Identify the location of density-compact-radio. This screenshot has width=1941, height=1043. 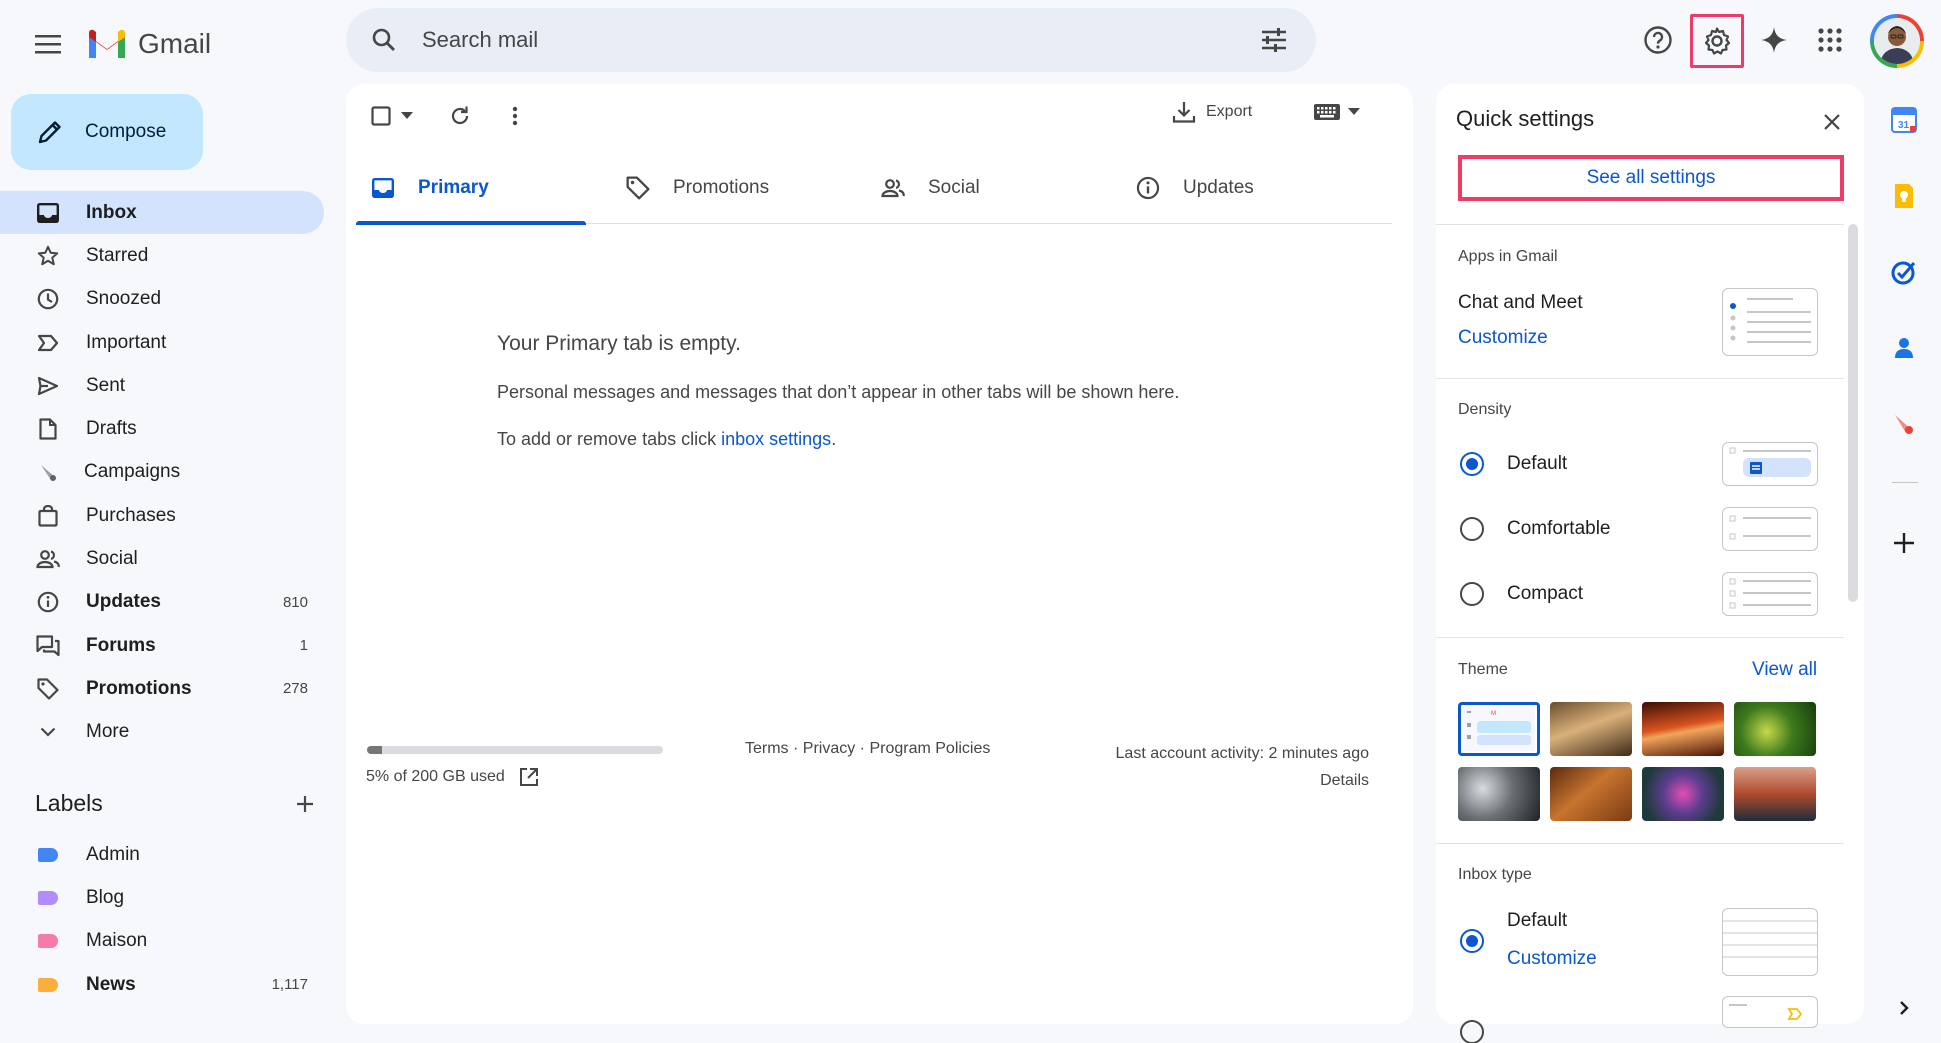
(1472, 594).